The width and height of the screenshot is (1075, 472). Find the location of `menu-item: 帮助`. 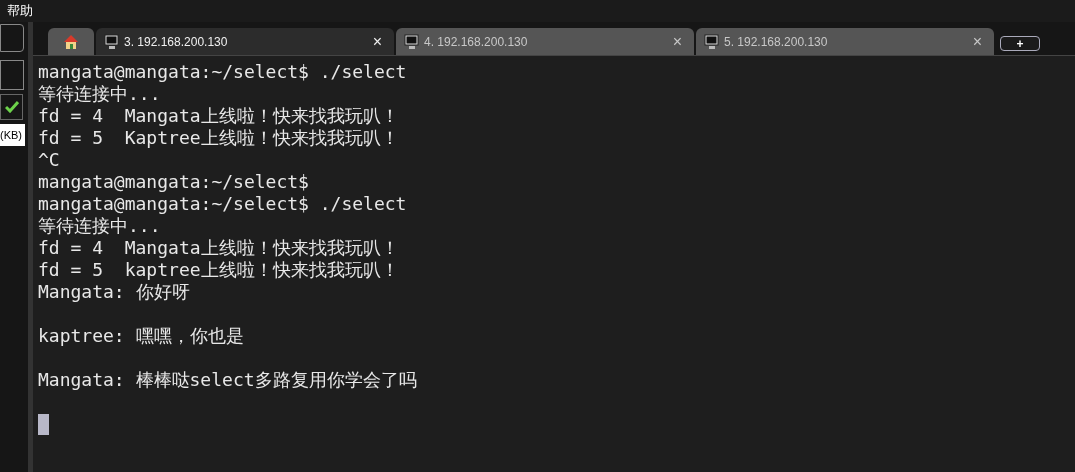

menu-item: 帮助 is located at coordinates (20, 11).